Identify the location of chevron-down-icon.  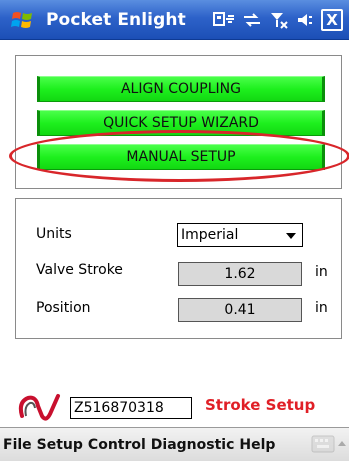
(291, 236).